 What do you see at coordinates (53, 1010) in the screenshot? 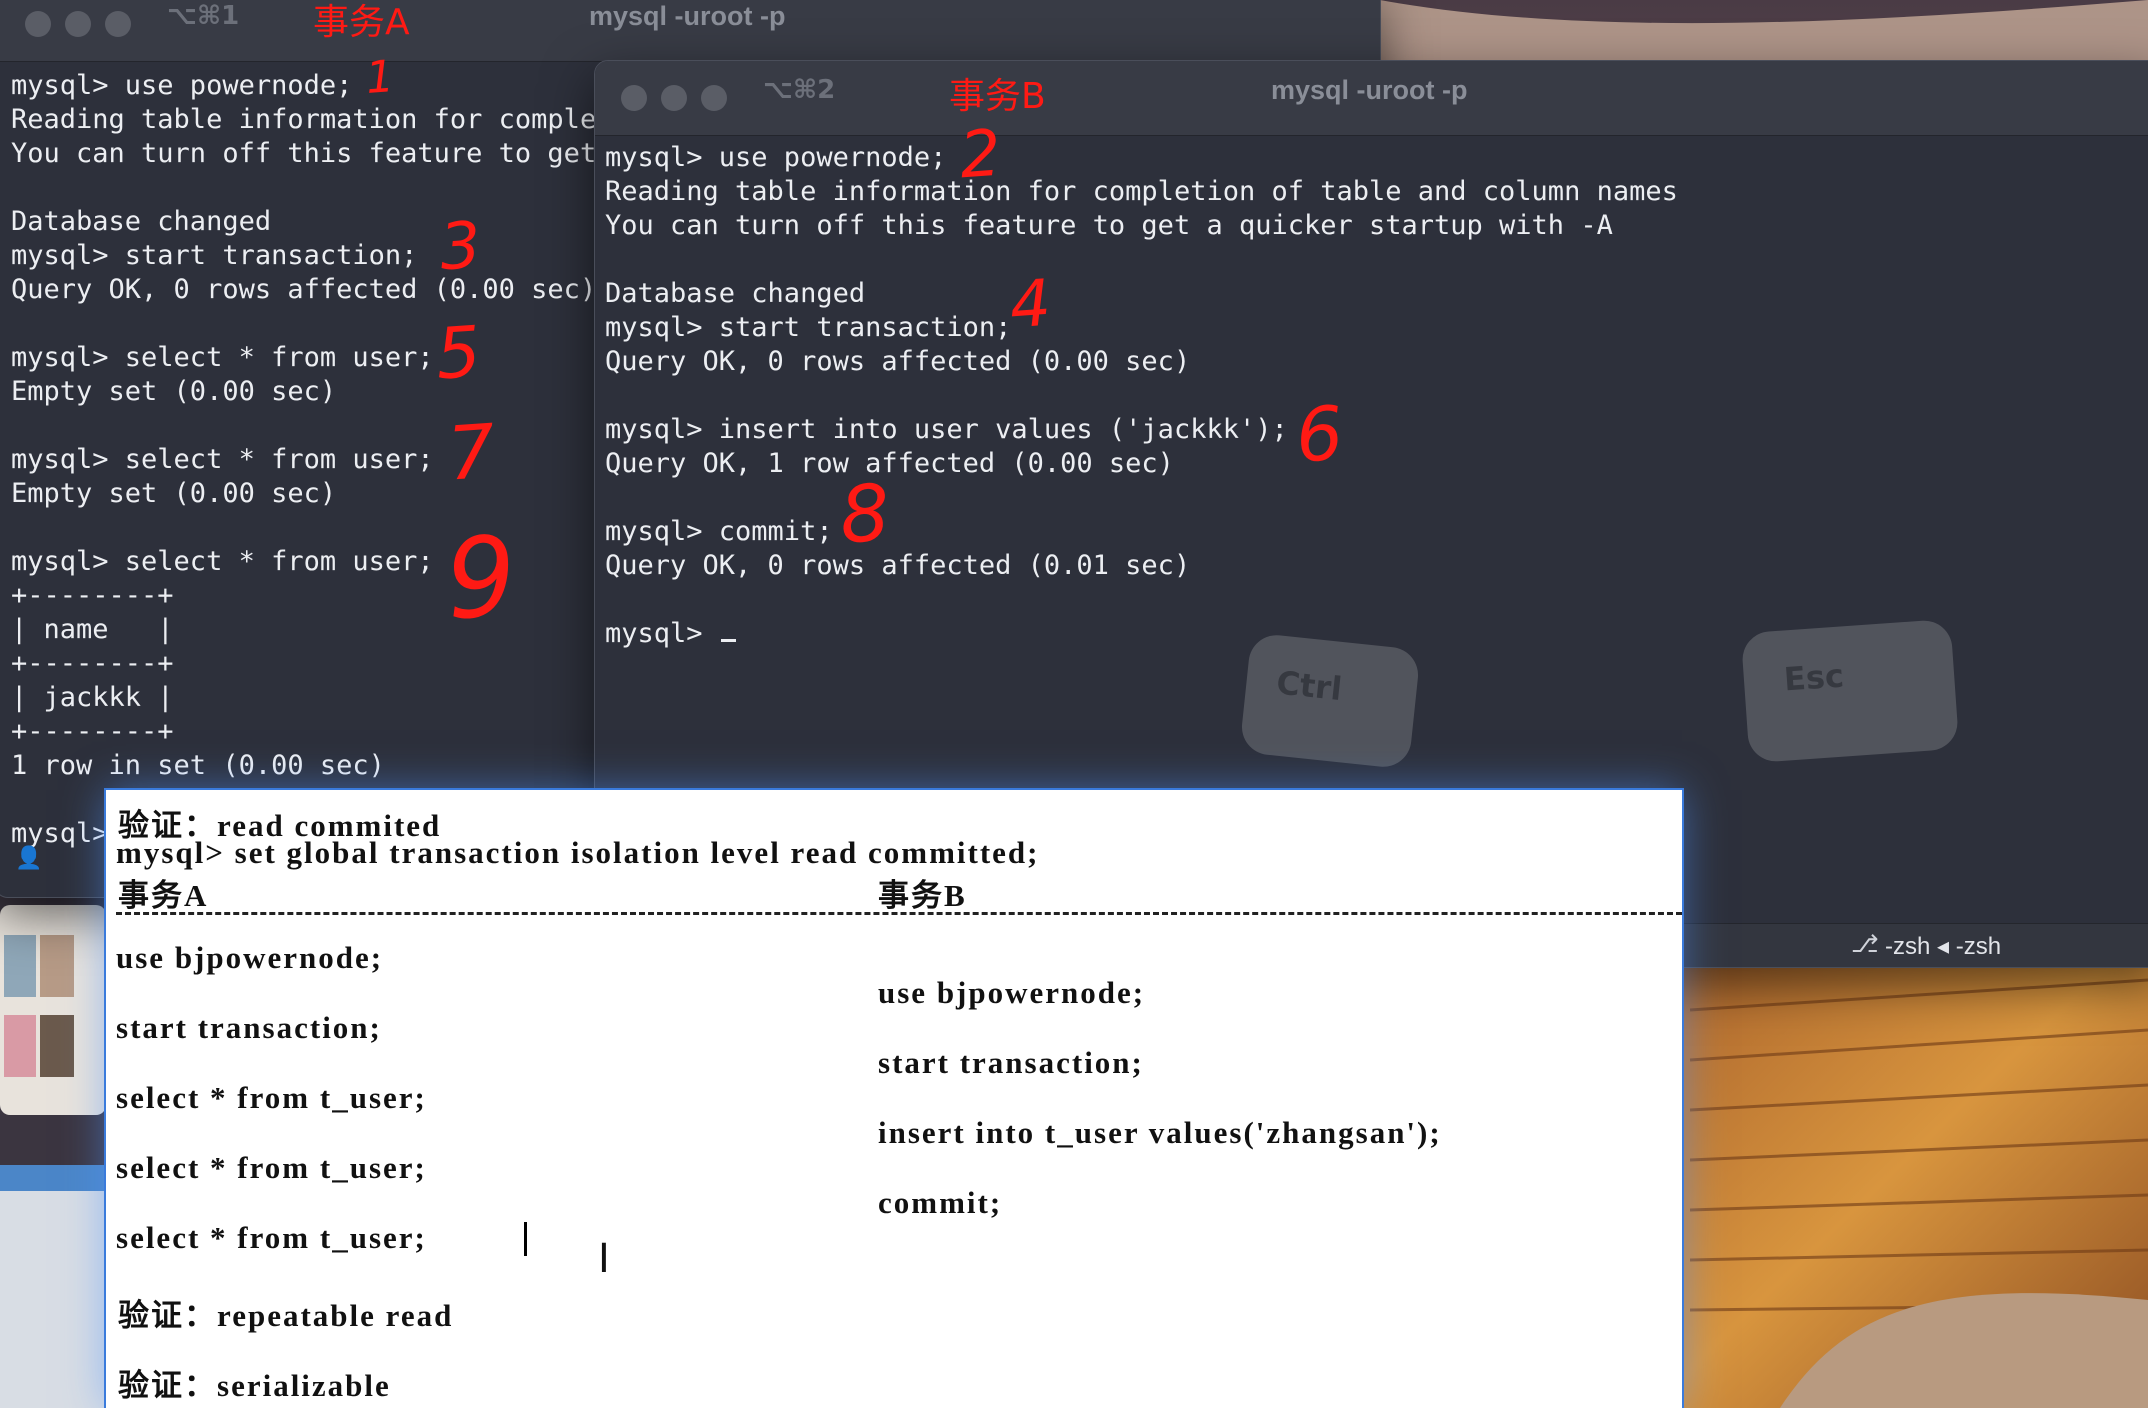
I see `background-app-thumbnail` at bounding box center [53, 1010].